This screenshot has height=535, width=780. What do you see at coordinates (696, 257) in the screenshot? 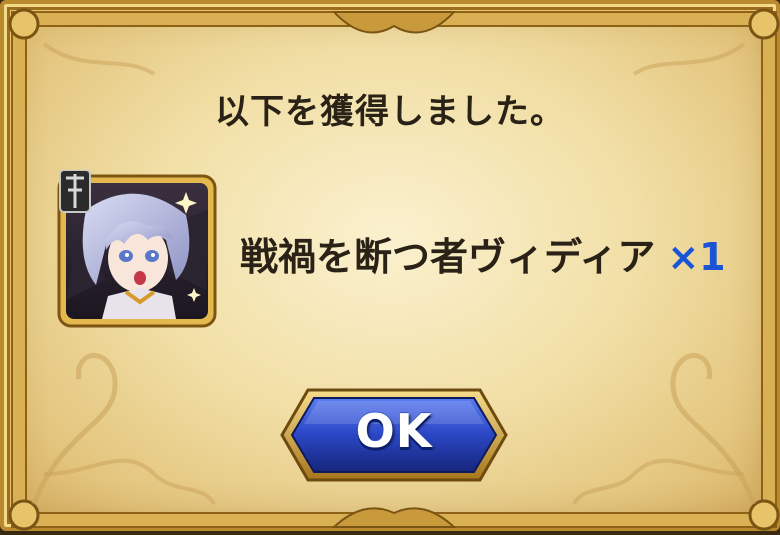
I see `reward-item-quantity: ×1` at bounding box center [696, 257].